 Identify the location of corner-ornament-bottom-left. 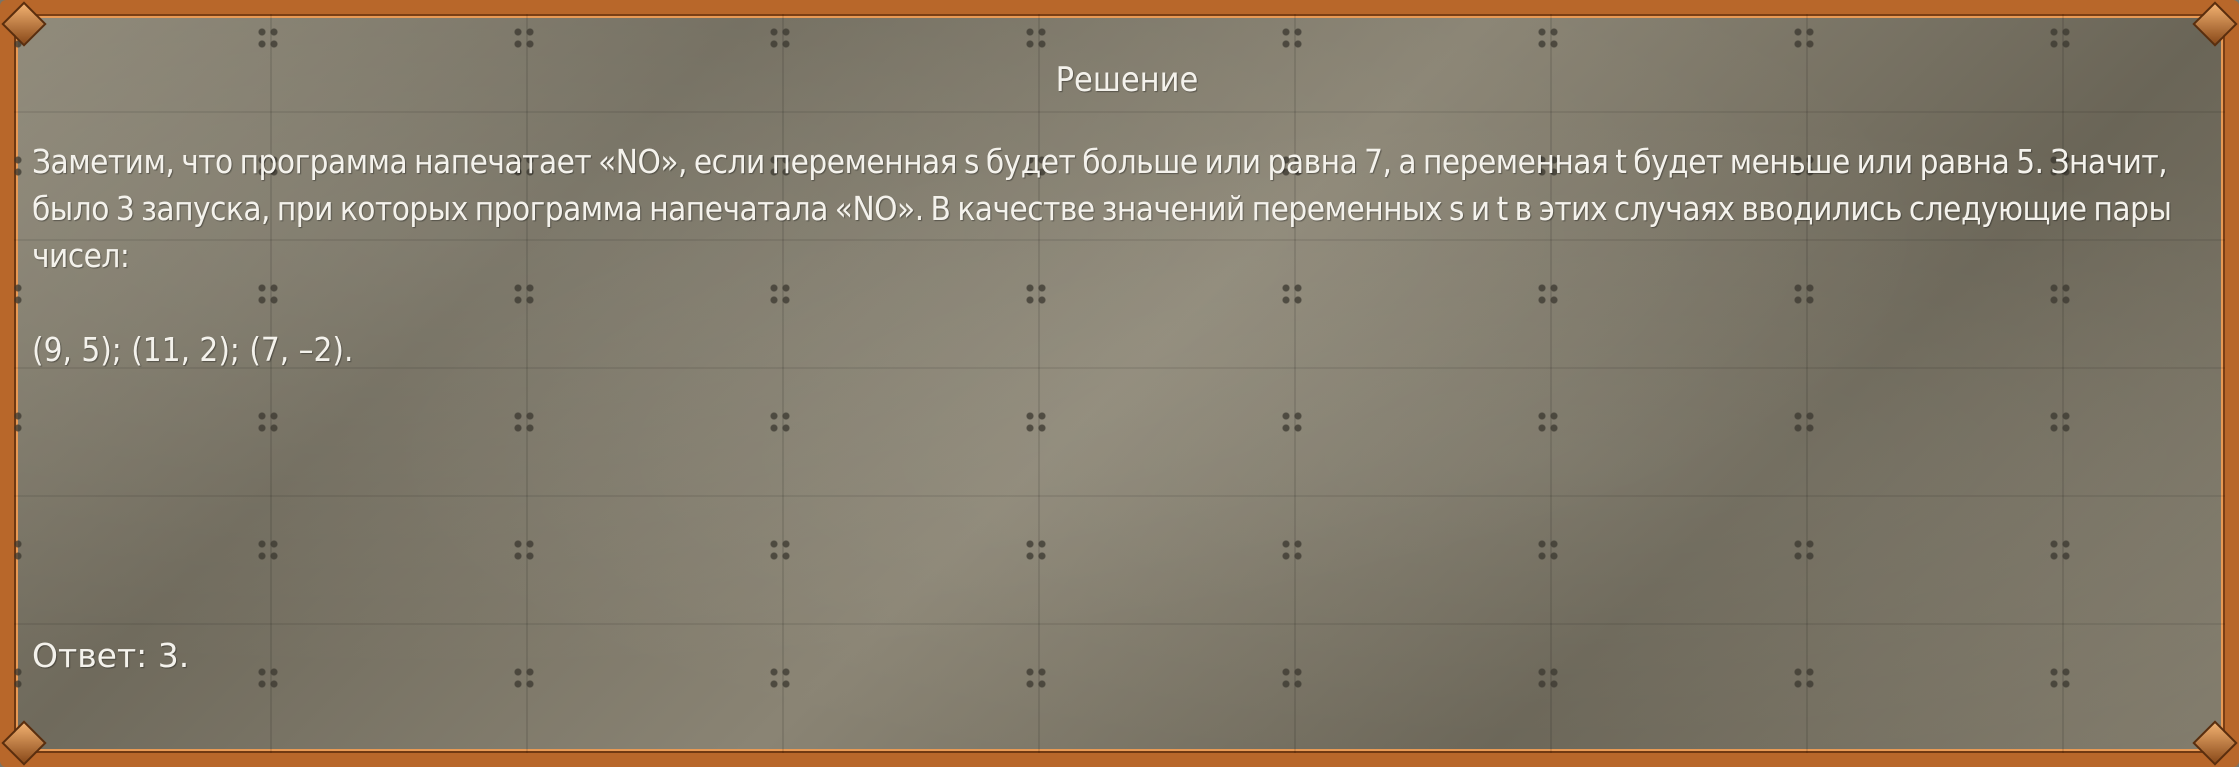
(24, 743).